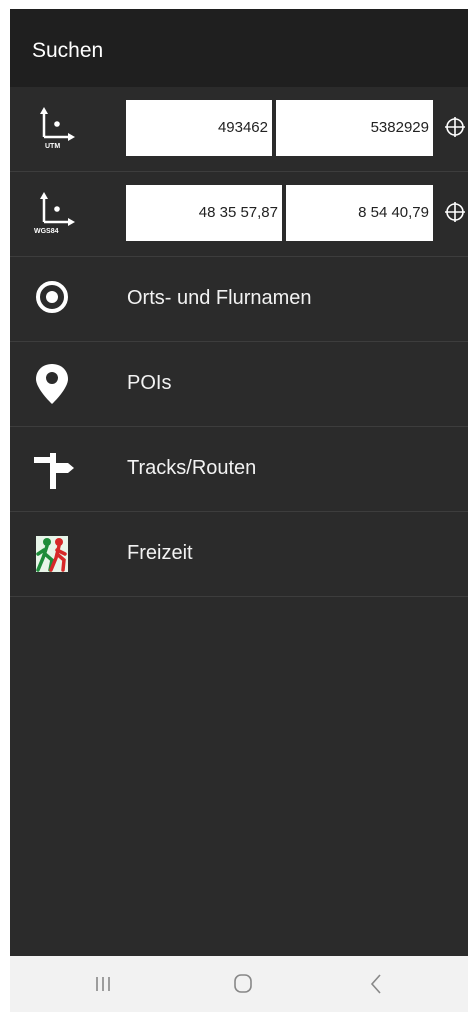 Image resolution: width=468 pixels, height=1012 pixels. Describe the element at coordinates (239, 48) in the screenshot. I see `app-header: Suchen` at that location.